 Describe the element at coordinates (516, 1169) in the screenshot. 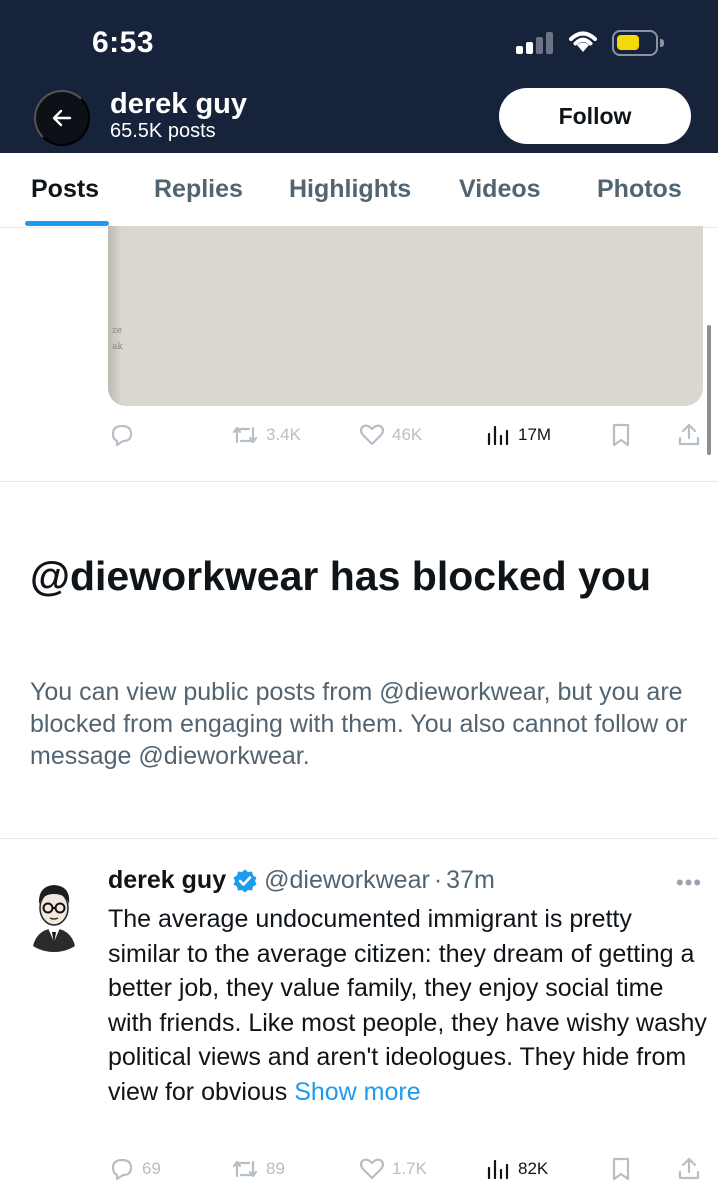

I see `views-button: 82K` at that location.